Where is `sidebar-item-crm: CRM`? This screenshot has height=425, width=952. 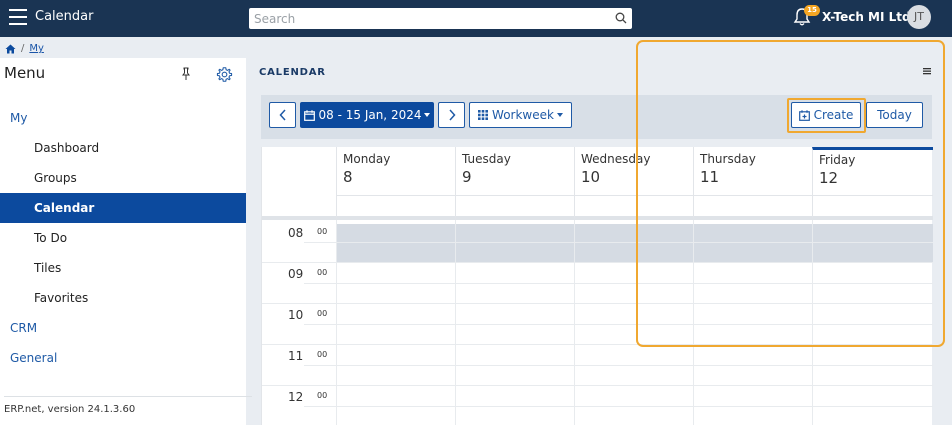
sidebar-item-crm: CRM is located at coordinates (123, 328).